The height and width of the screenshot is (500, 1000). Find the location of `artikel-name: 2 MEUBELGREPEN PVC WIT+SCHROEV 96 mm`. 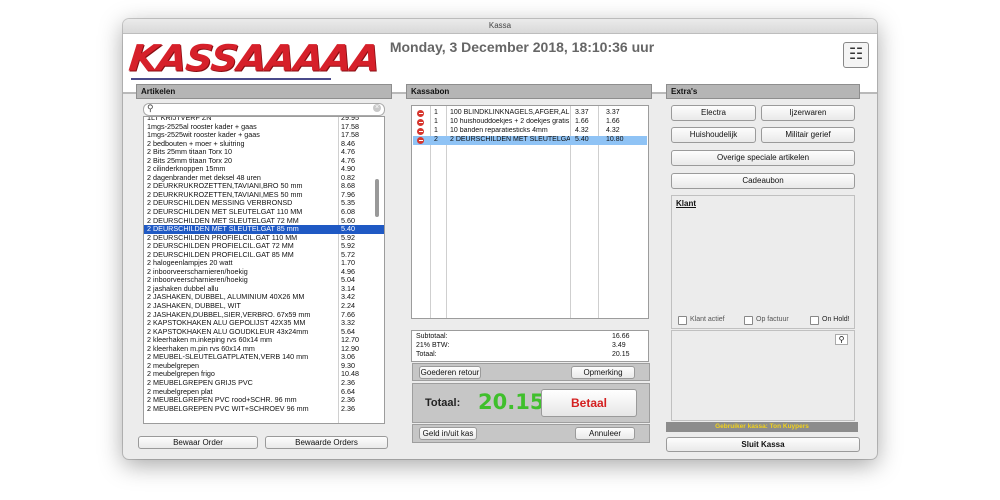

artikel-name: 2 MEUBELGREPEN PVC WIT+SCHROEV 96 mm is located at coordinates (228, 408).